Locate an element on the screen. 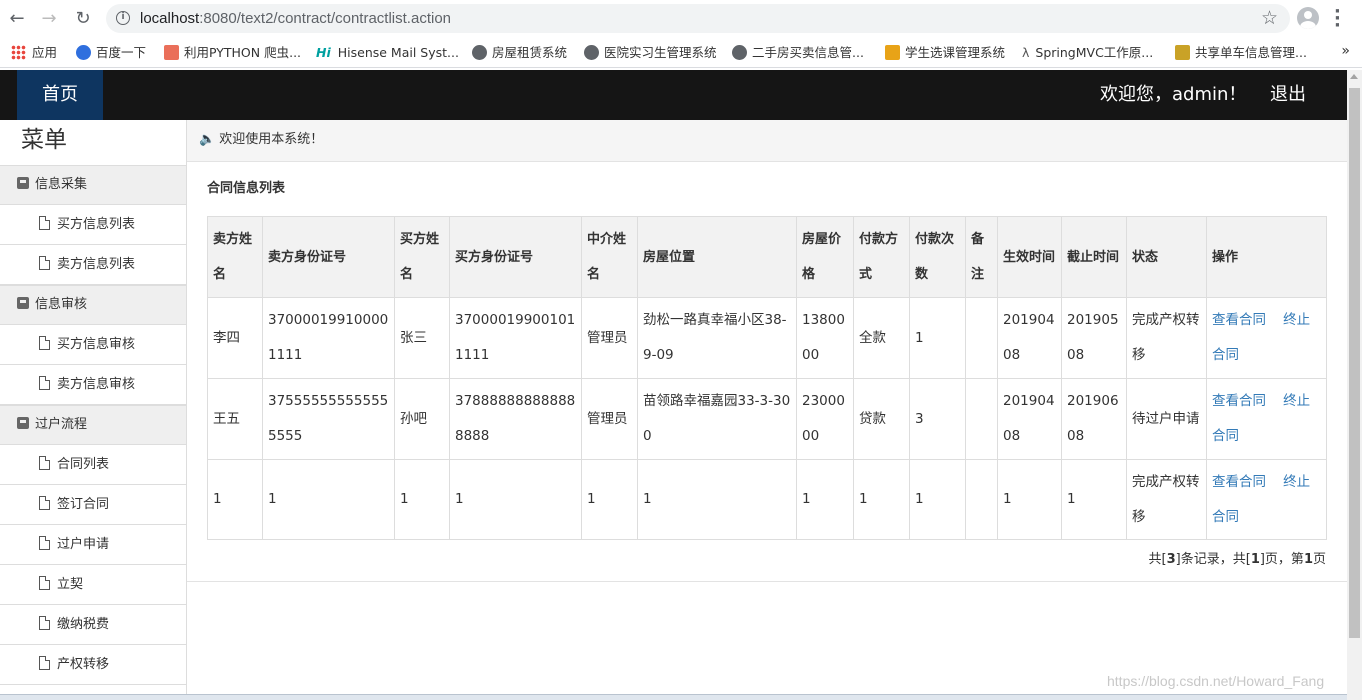 The width and height of the screenshot is (1362, 700). page-scrollbar is located at coordinates (1354, 385).